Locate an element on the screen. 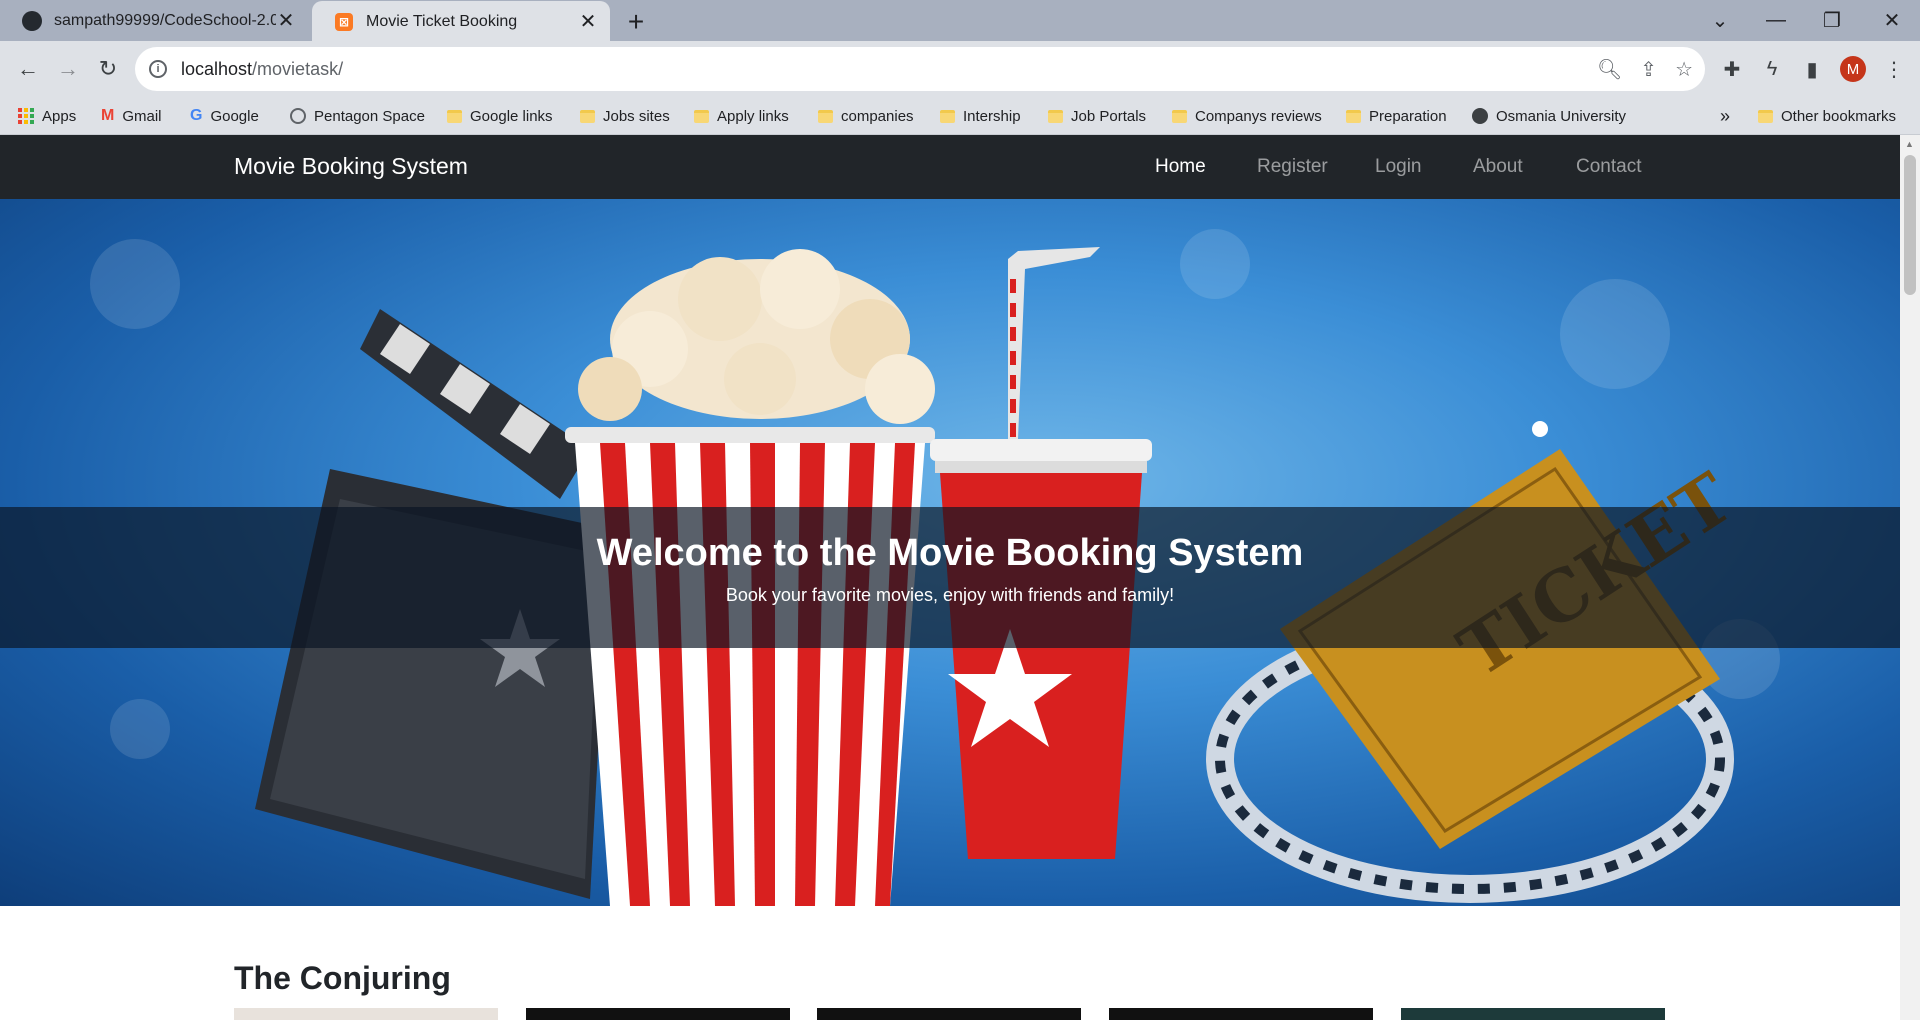 The image size is (1920, 1020). profile-avatar: M is located at coordinates (1853, 69).